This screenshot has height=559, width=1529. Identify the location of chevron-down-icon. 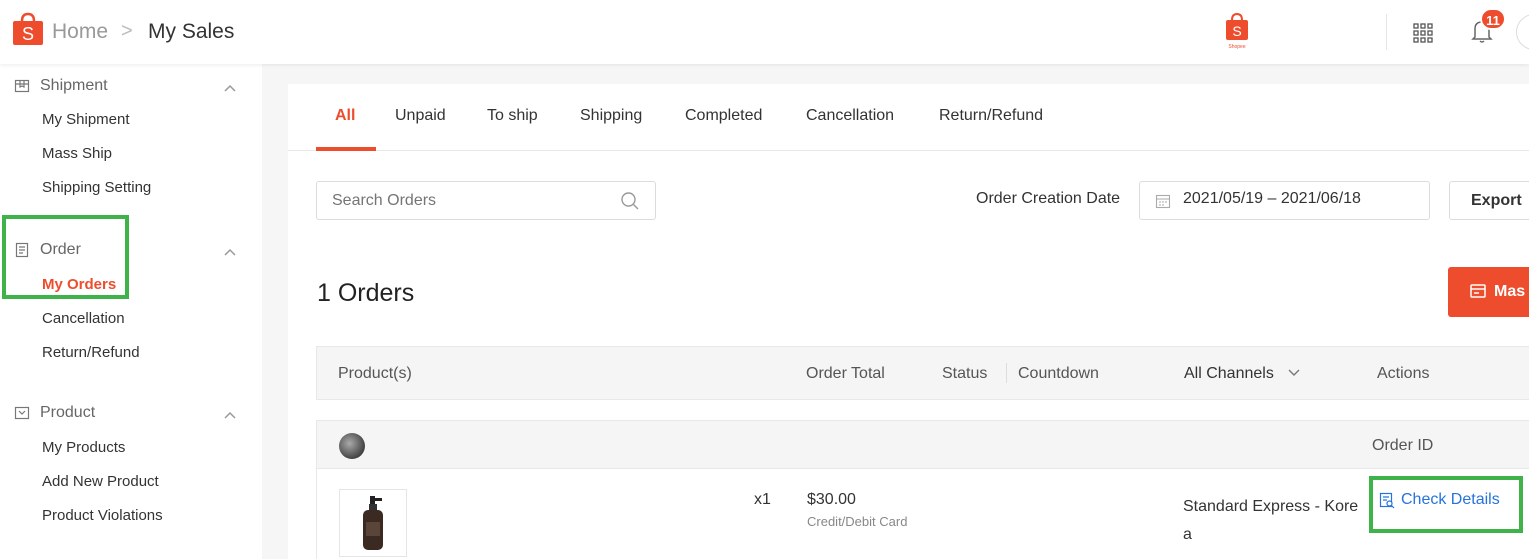
(1294, 372).